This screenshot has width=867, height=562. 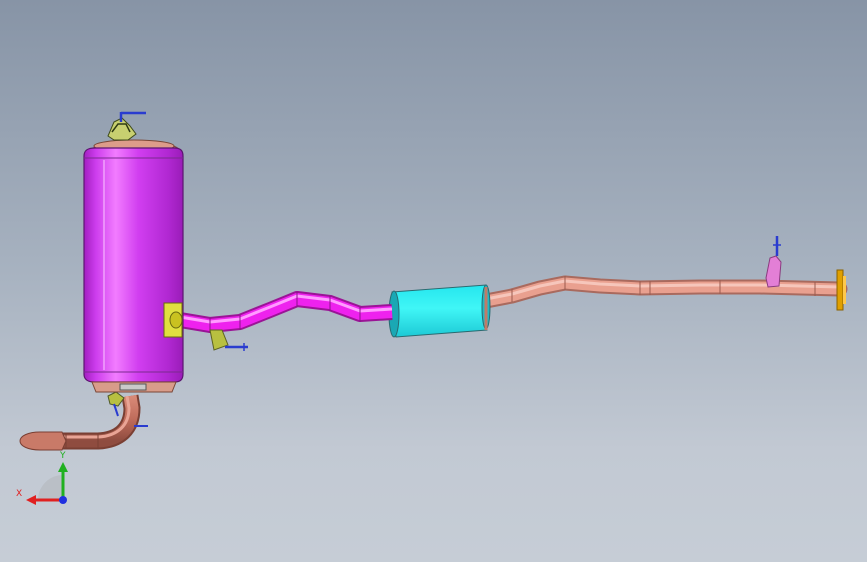 I want to click on triad-x-label: X, so click(x=19, y=494).